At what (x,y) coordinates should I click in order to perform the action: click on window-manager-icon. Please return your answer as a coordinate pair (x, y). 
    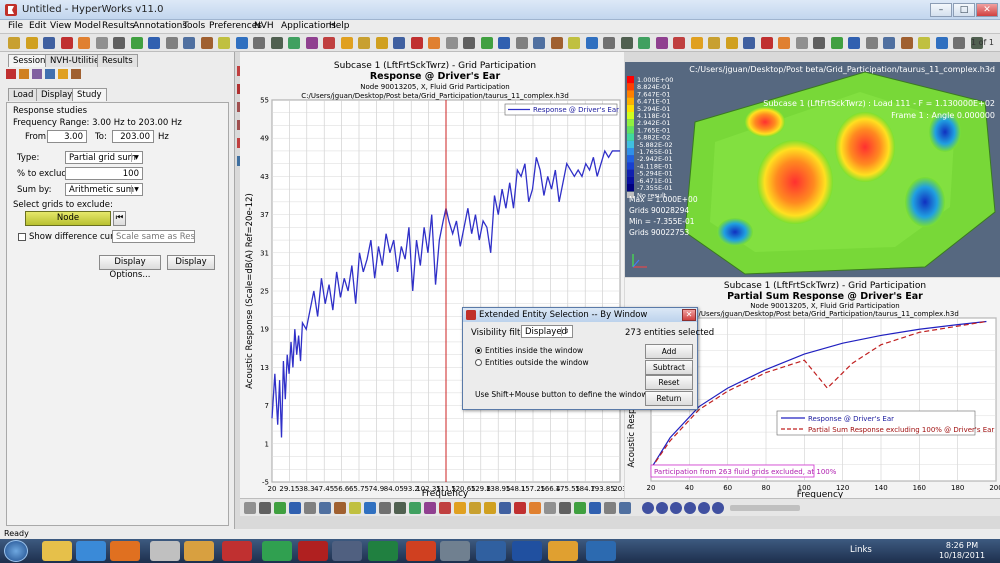
    Looking at the image, I should click on (491, 551).